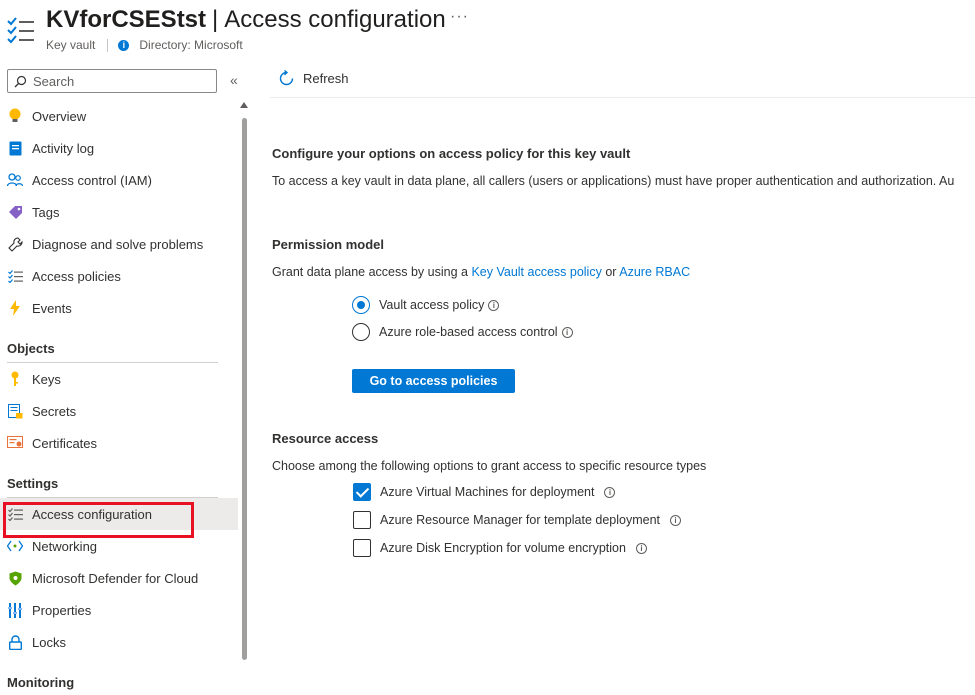 This screenshot has height=695, width=975. I want to click on sidebar-item-label: Properties, so click(62, 610).